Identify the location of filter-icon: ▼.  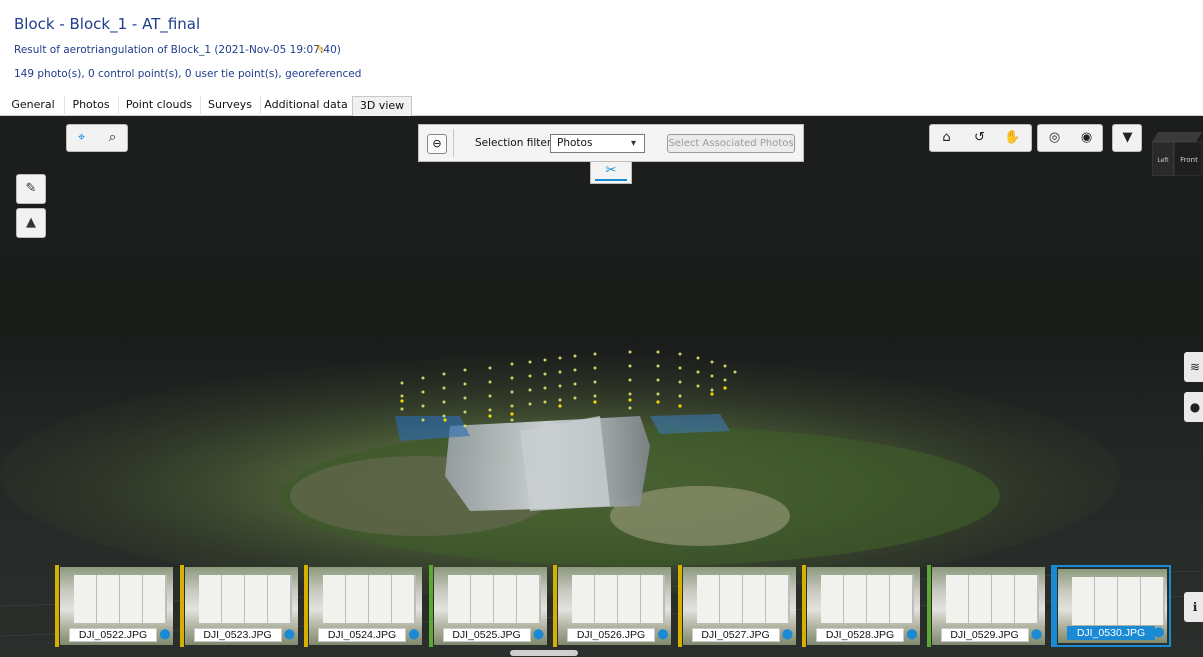
(1127, 138).